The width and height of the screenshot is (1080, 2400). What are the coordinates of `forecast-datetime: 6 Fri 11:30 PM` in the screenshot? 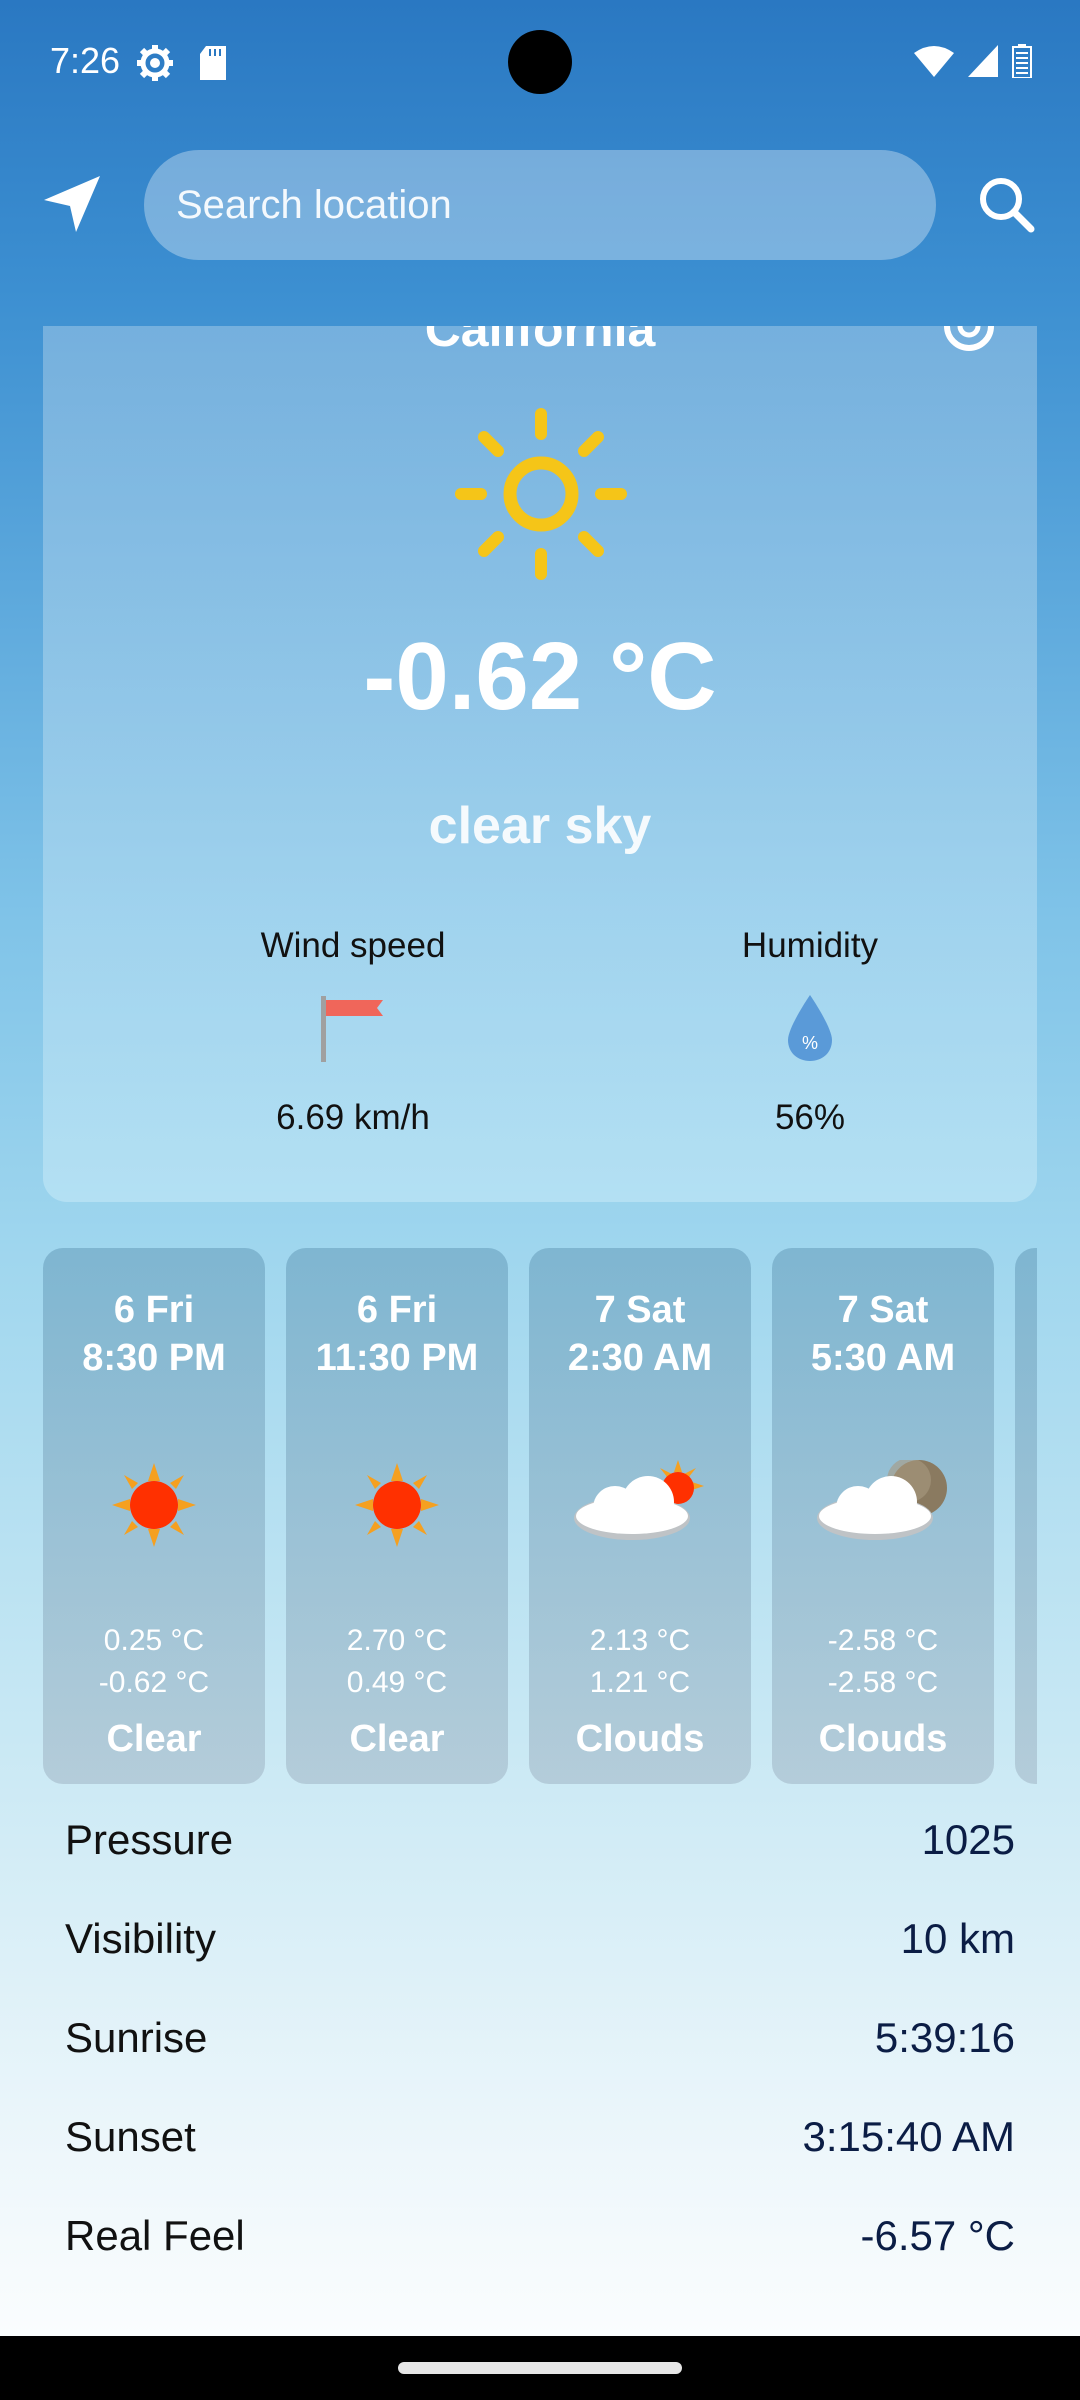 It's located at (397, 1334).